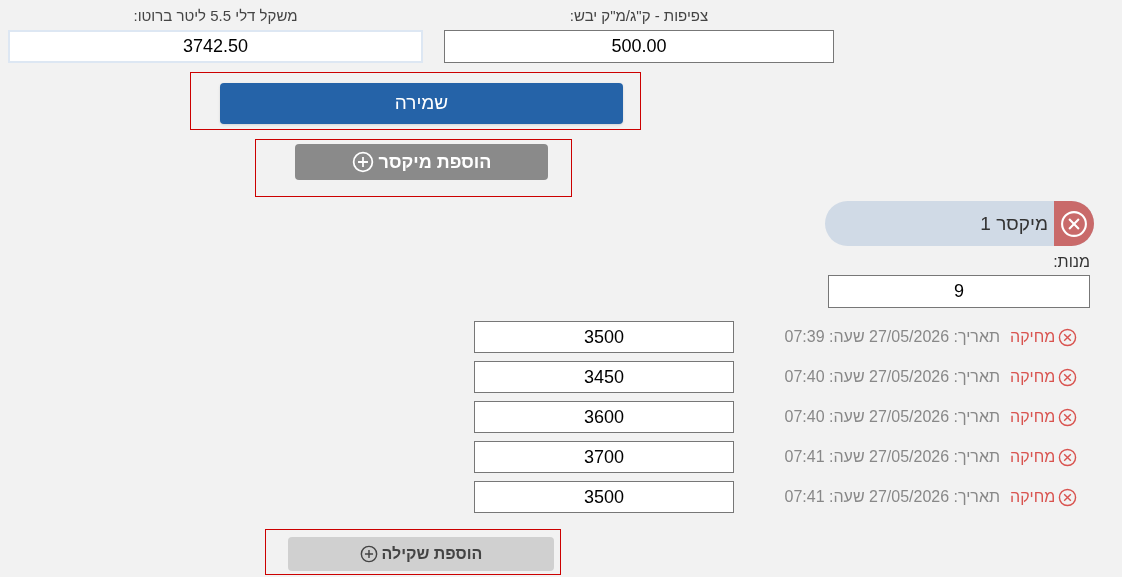 The width and height of the screenshot is (1122, 577). What do you see at coordinates (604, 457) in the screenshot?
I see `weight-field: 3700` at bounding box center [604, 457].